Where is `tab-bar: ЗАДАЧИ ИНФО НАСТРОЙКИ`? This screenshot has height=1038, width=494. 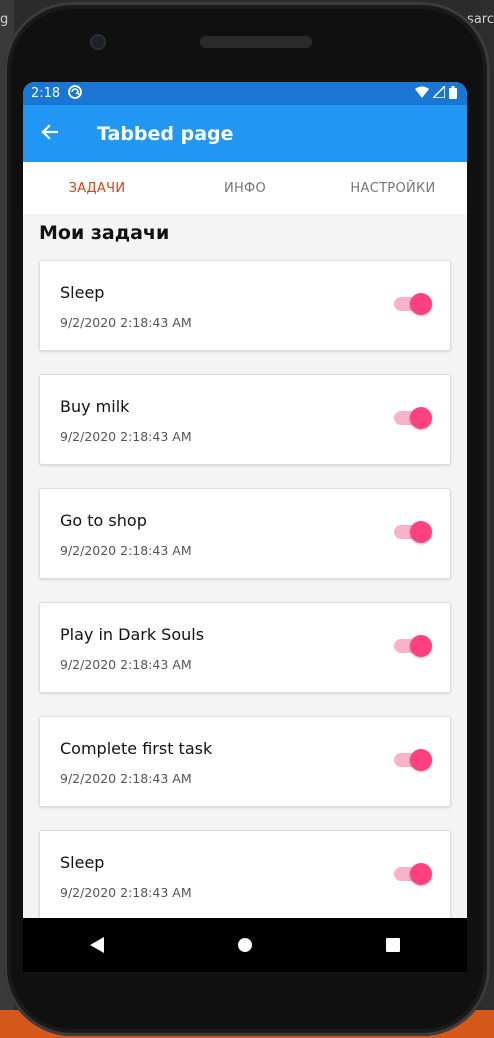 tab-bar: ЗАДАЧИ ИНФО НАСТРОЙКИ is located at coordinates (245, 188).